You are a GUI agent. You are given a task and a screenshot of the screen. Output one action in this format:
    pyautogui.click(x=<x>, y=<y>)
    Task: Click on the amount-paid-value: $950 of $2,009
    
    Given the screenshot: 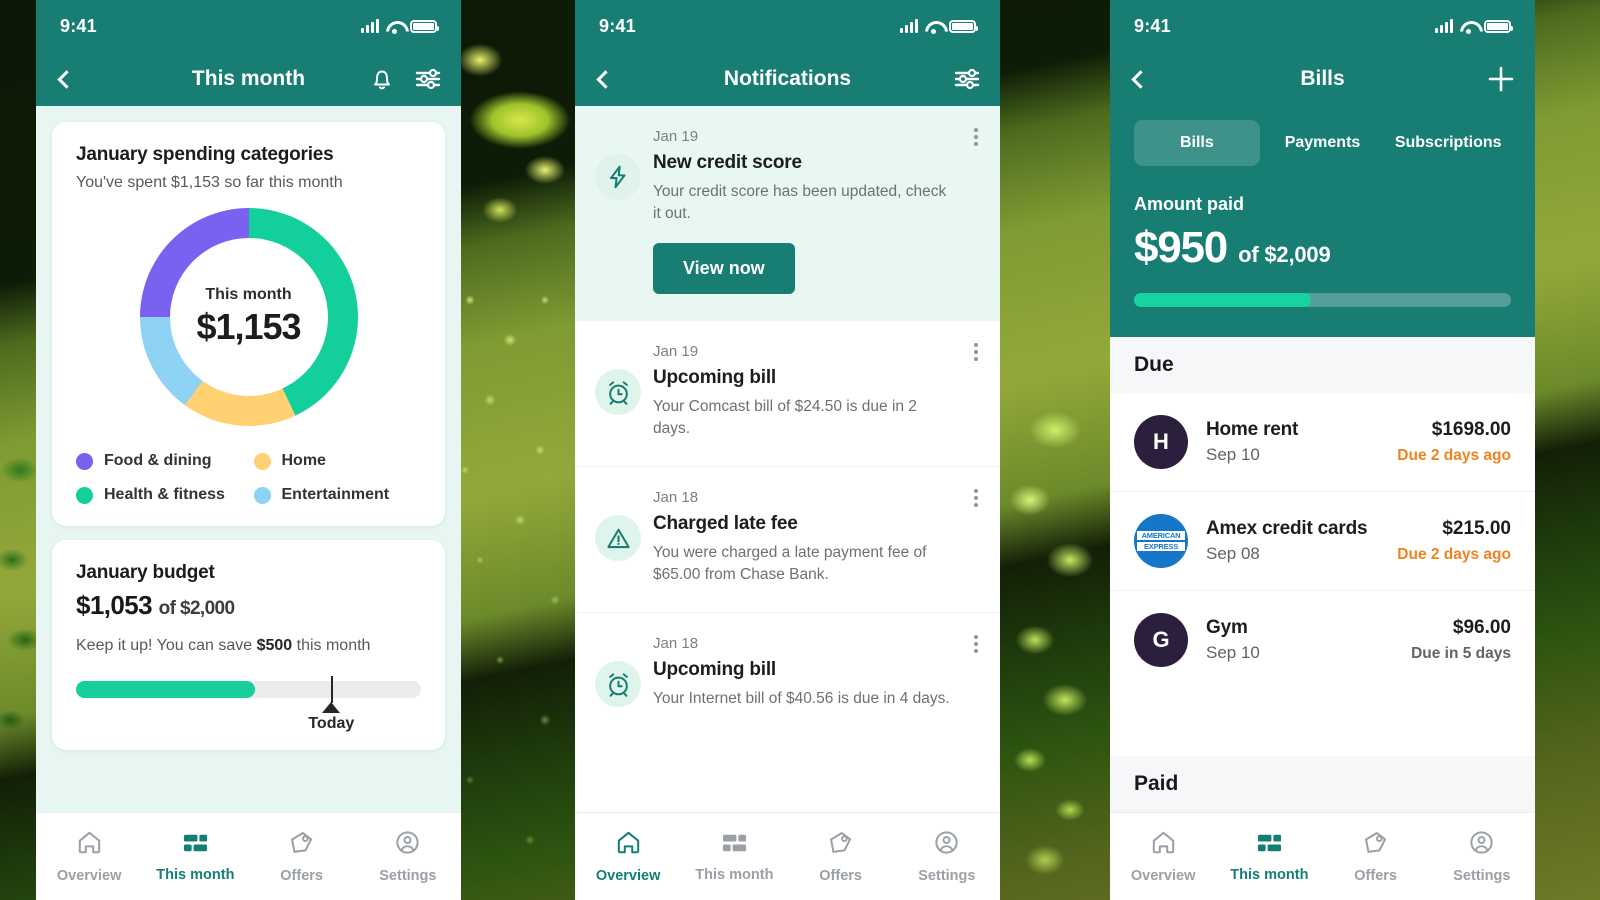 What is the action you would take?
    pyautogui.click(x=1322, y=248)
    